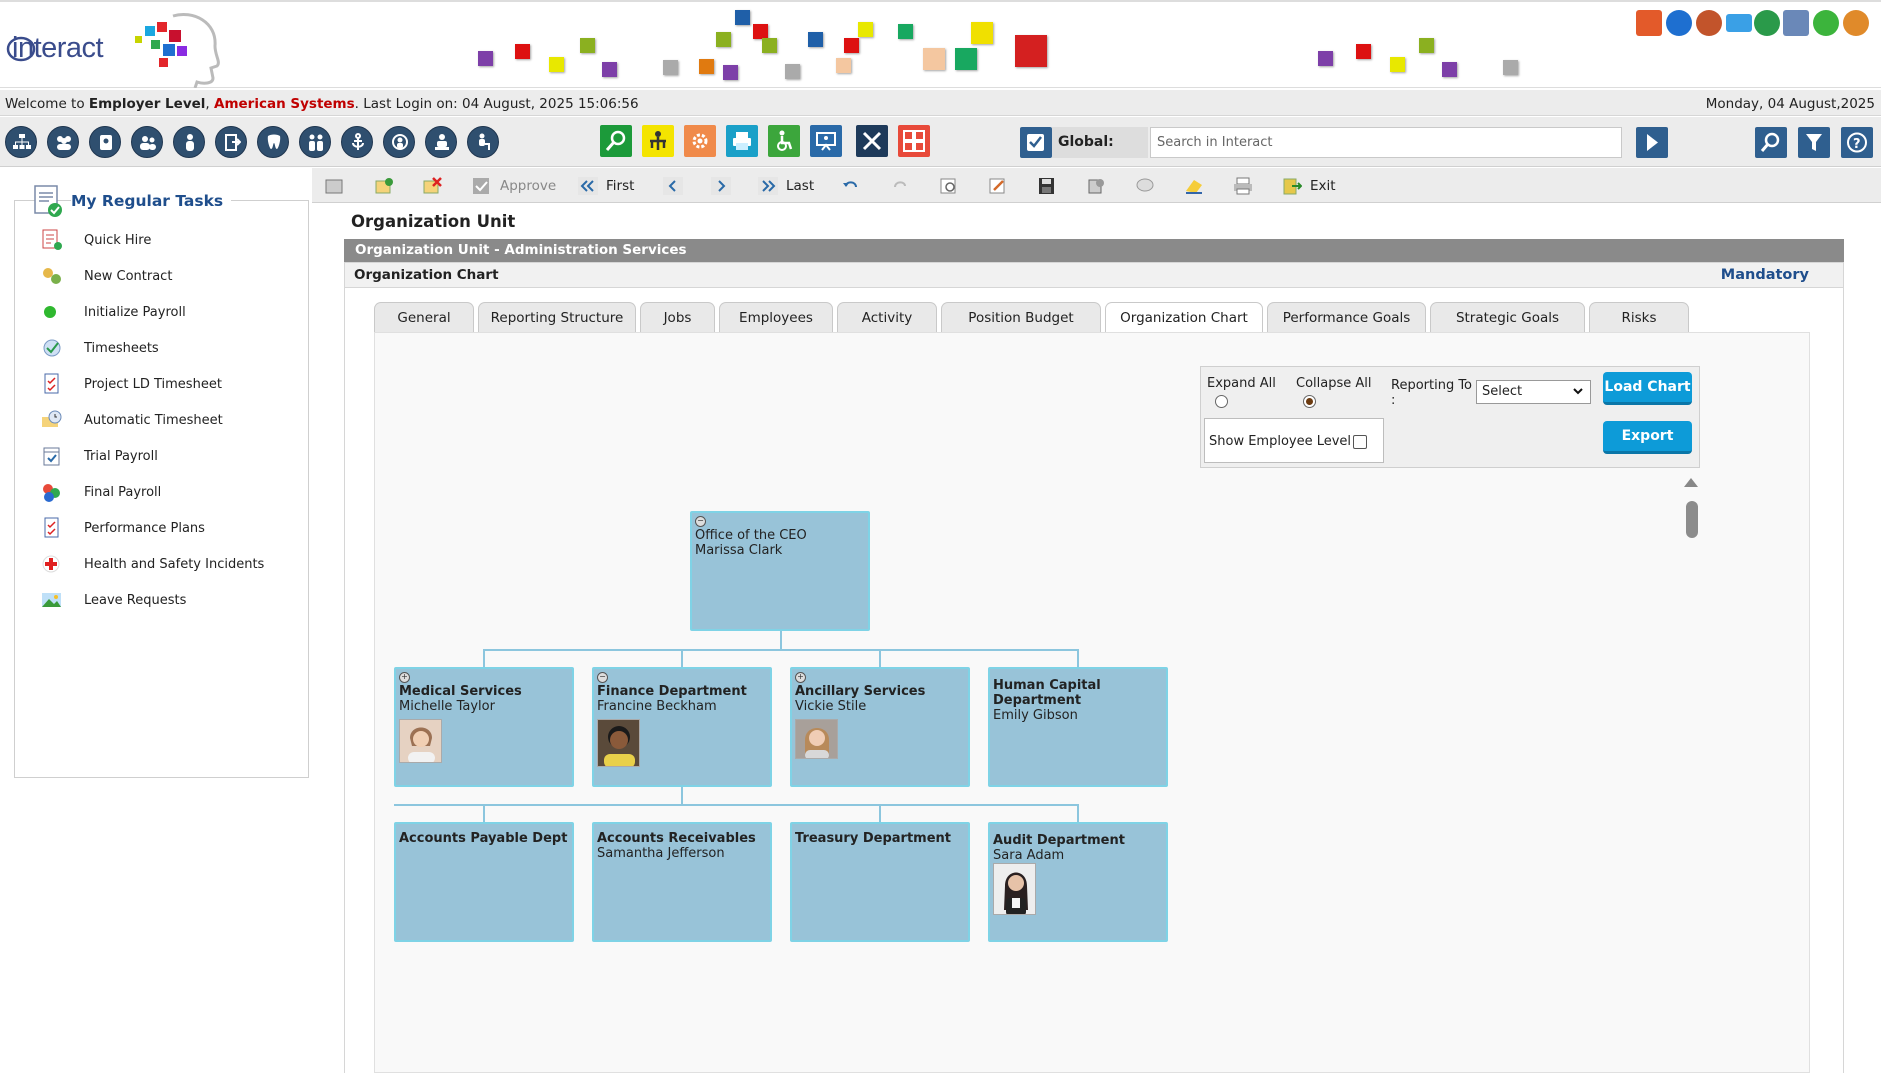 This screenshot has height=1073, width=1881. Describe the element at coordinates (100, 492) in the screenshot. I see `task-item: Final Payroll` at that location.